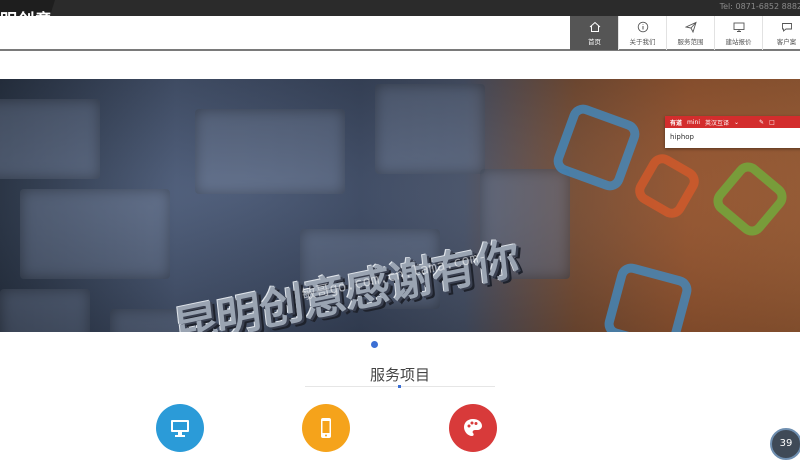  Describe the element at coordinates (682, 137) in the screenshot. I see `popup-text: hiphop` at that location.